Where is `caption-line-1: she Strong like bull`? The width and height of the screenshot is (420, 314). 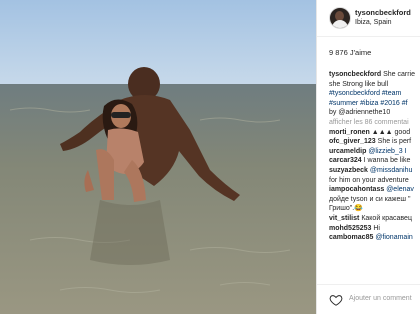
caption-line-1: she Strong like bull is located at coordinates (359, 84).